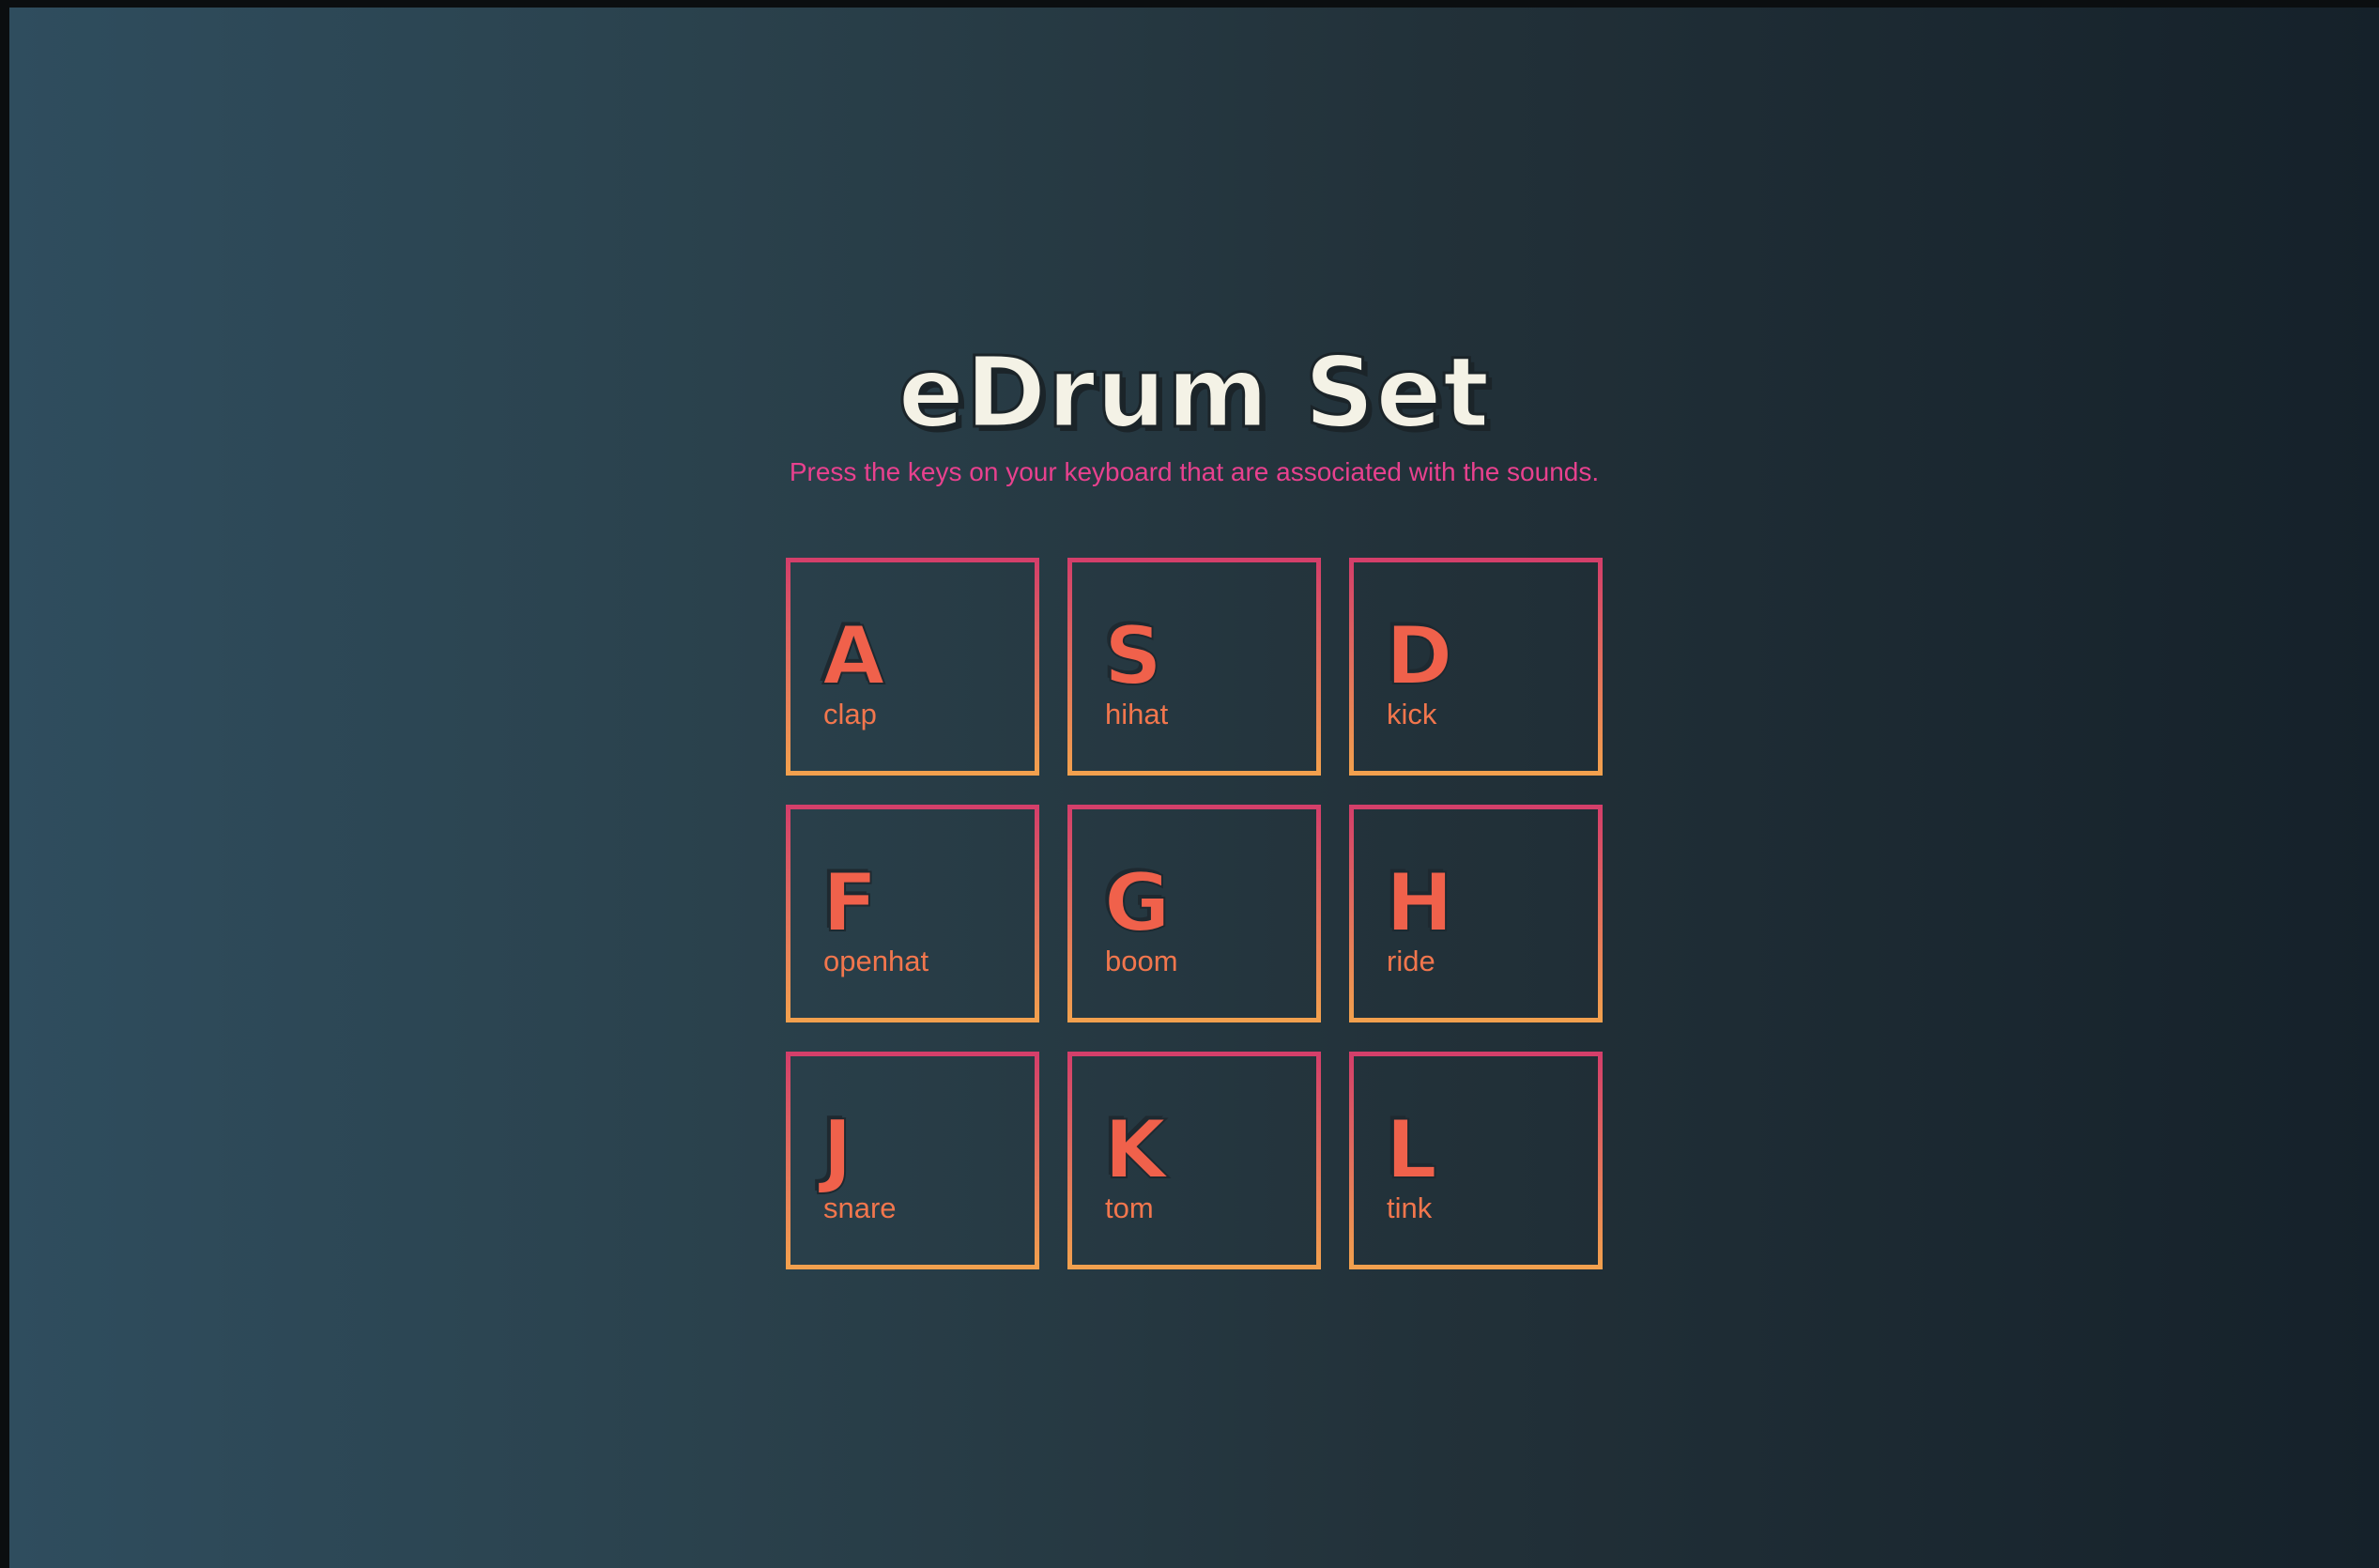  Describe the element at coordinates (1129, 1208) in the screenshot. I see `key-sound-label: tom` at that location.